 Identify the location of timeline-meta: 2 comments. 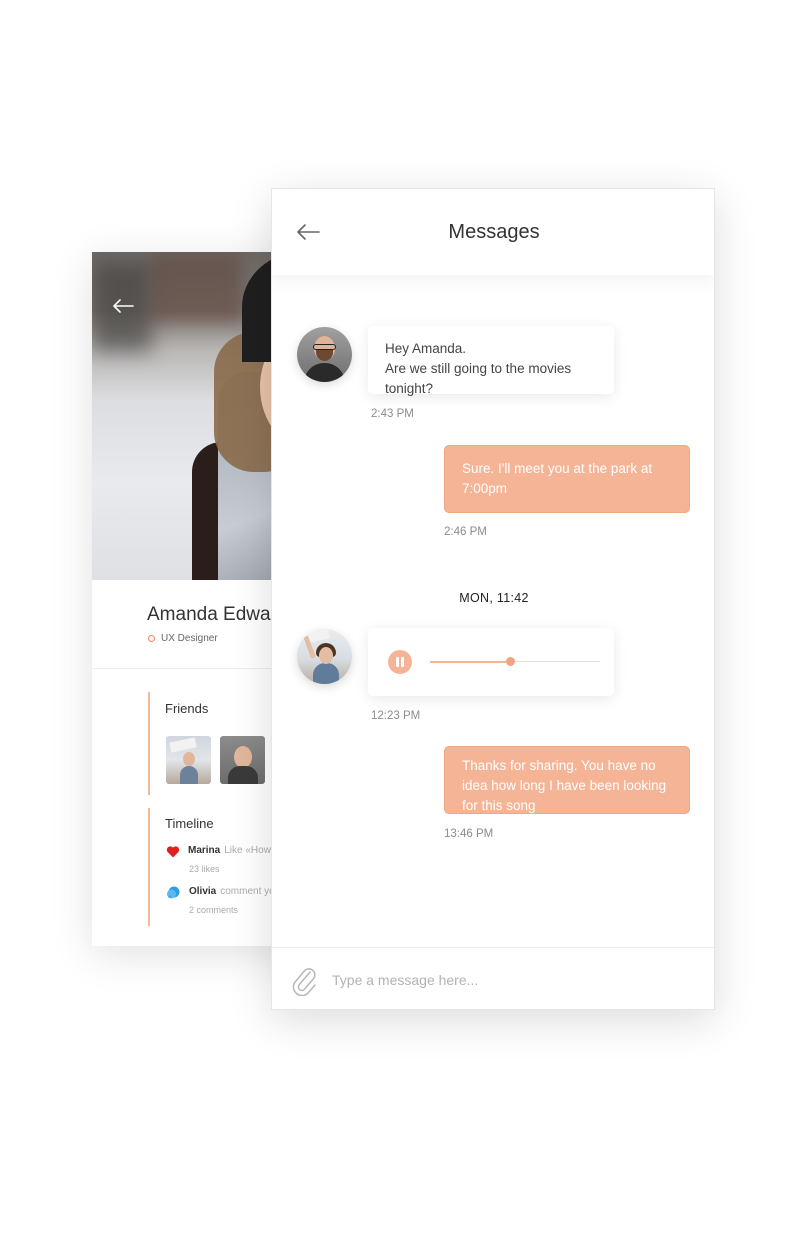
(214, 910).